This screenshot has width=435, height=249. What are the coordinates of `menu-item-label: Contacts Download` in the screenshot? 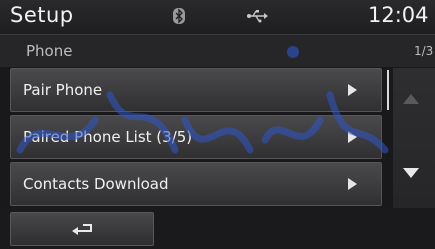 It's located at (96, 184).